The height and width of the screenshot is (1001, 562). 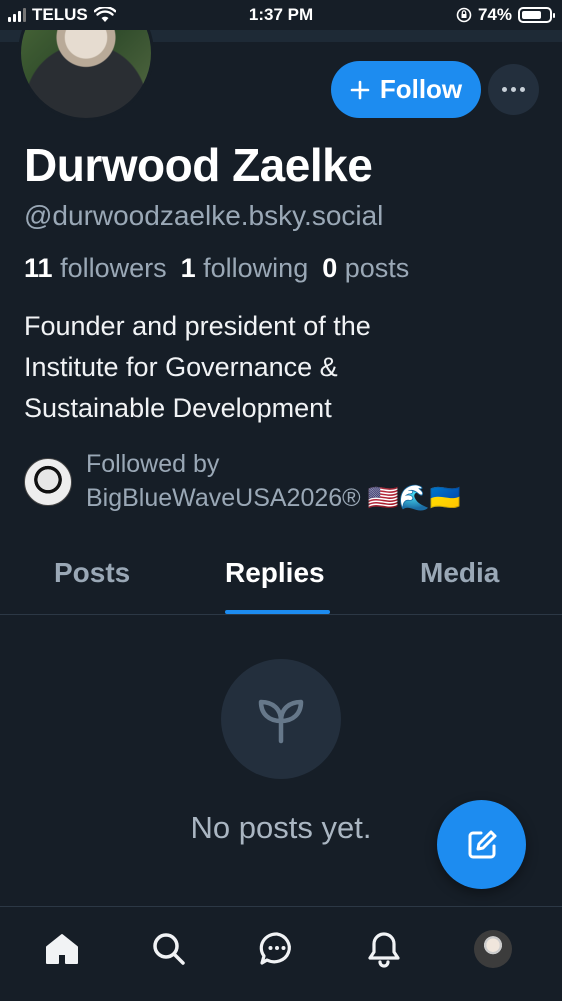 I want to click on profile-handle: @durwoodzaelke.bsky.social, so click(x=204, y=215).